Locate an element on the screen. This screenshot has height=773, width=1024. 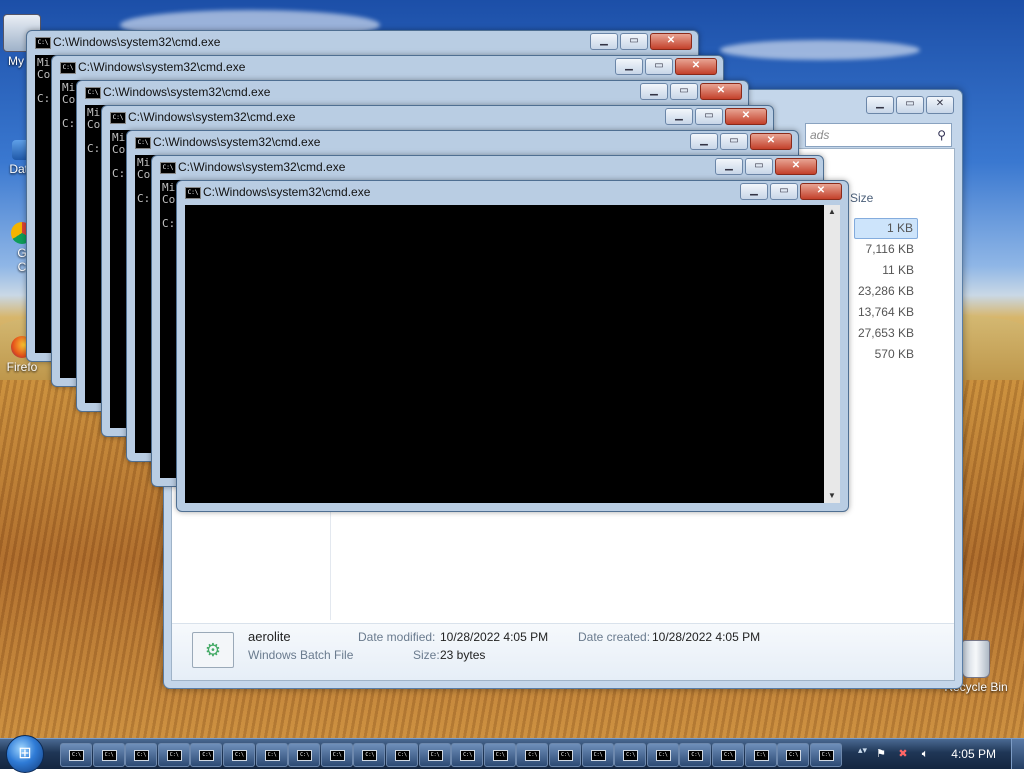
size-cell: 27,653 KB is located at coordinates (886, 333).